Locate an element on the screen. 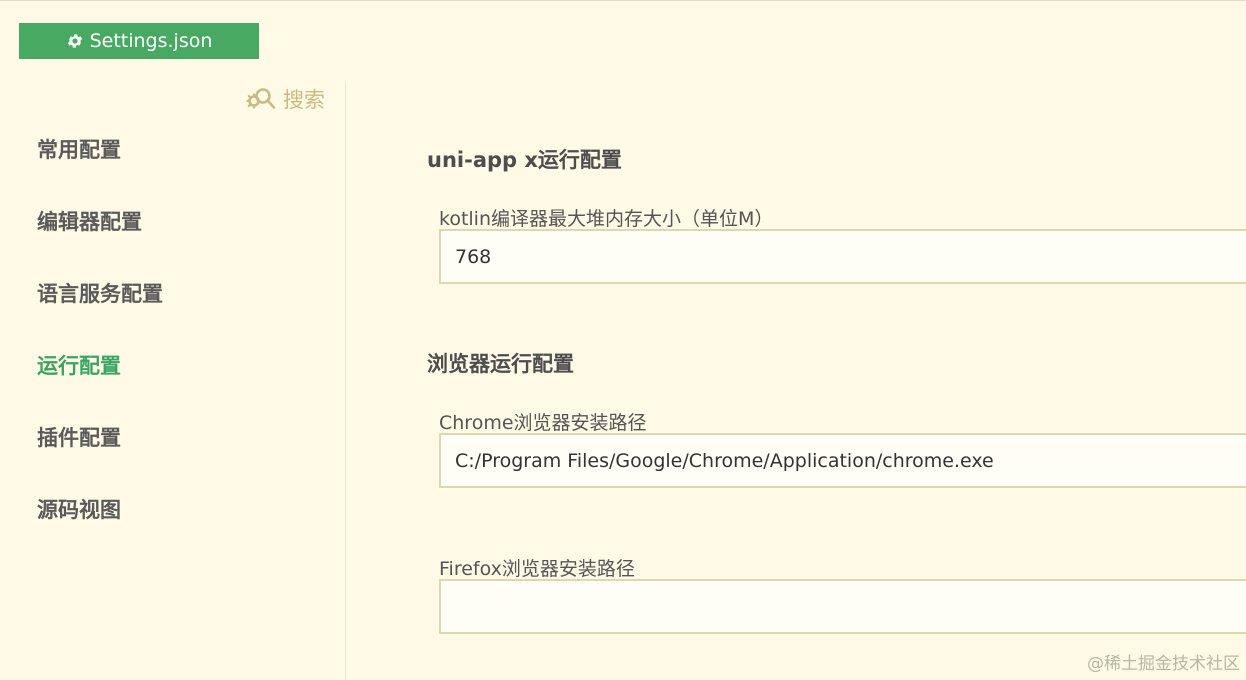 The height and width of the screenshot is (680, 1246). sidebar-nav: 常用配置 编辑器配置 语言服务配置 运行配置 插件配置 源码视图 is located at coordinates (100, 348).